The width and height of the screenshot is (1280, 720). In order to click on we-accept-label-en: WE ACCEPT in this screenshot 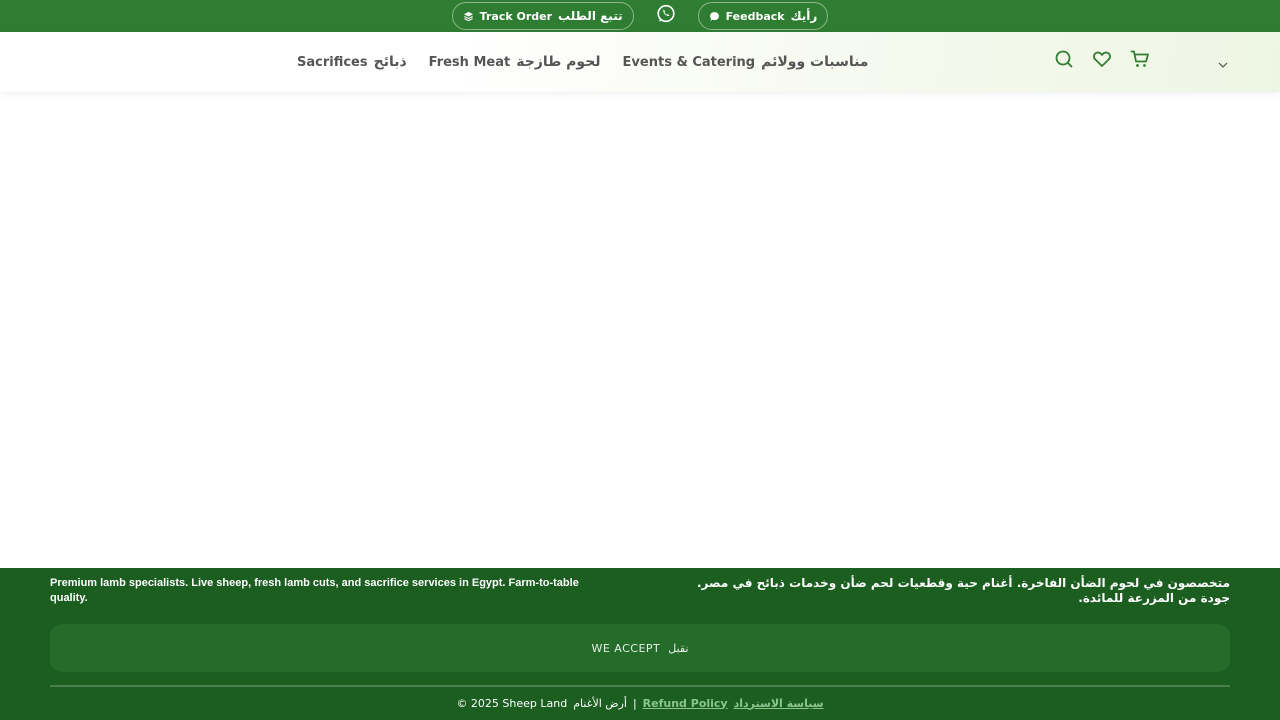, I will do `click(626, 648)`.